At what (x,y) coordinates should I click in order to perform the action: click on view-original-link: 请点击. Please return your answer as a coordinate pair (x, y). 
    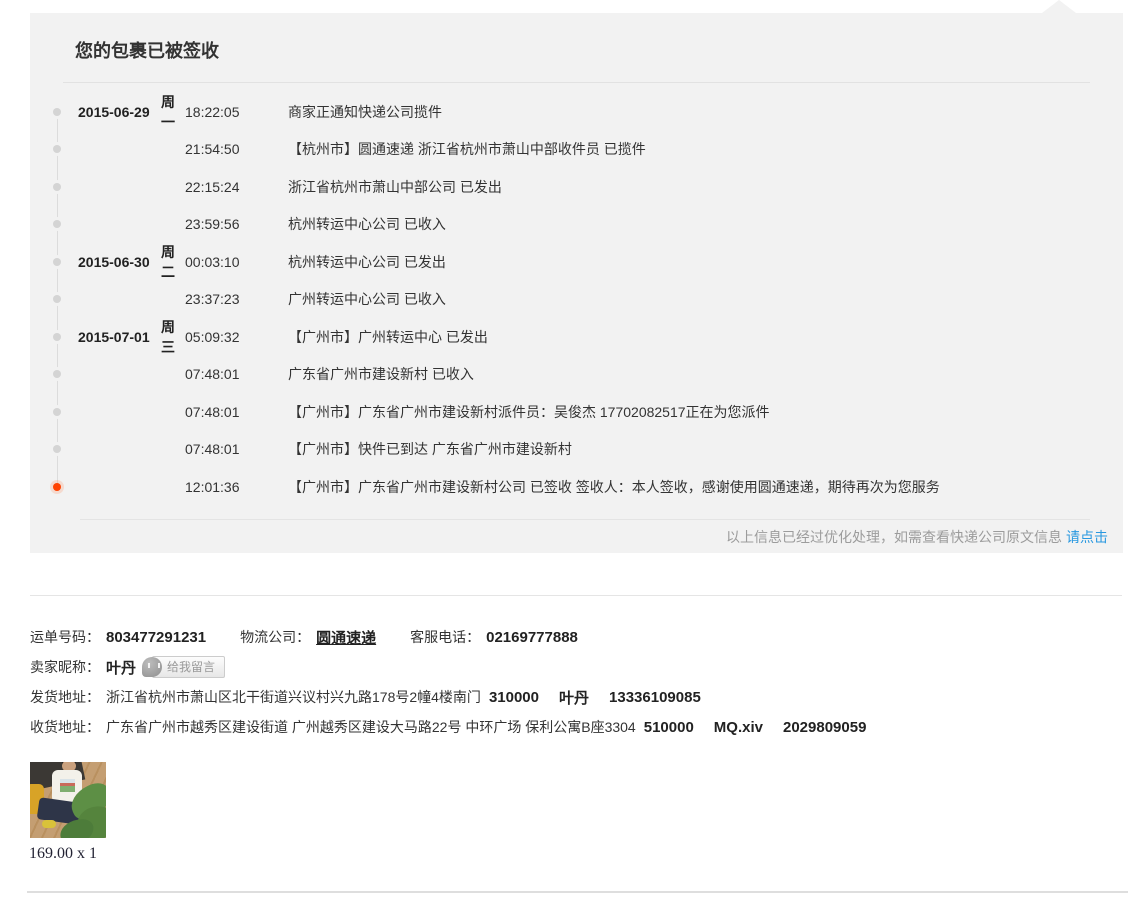
    Looking at the image, I should click on (1087, 537).